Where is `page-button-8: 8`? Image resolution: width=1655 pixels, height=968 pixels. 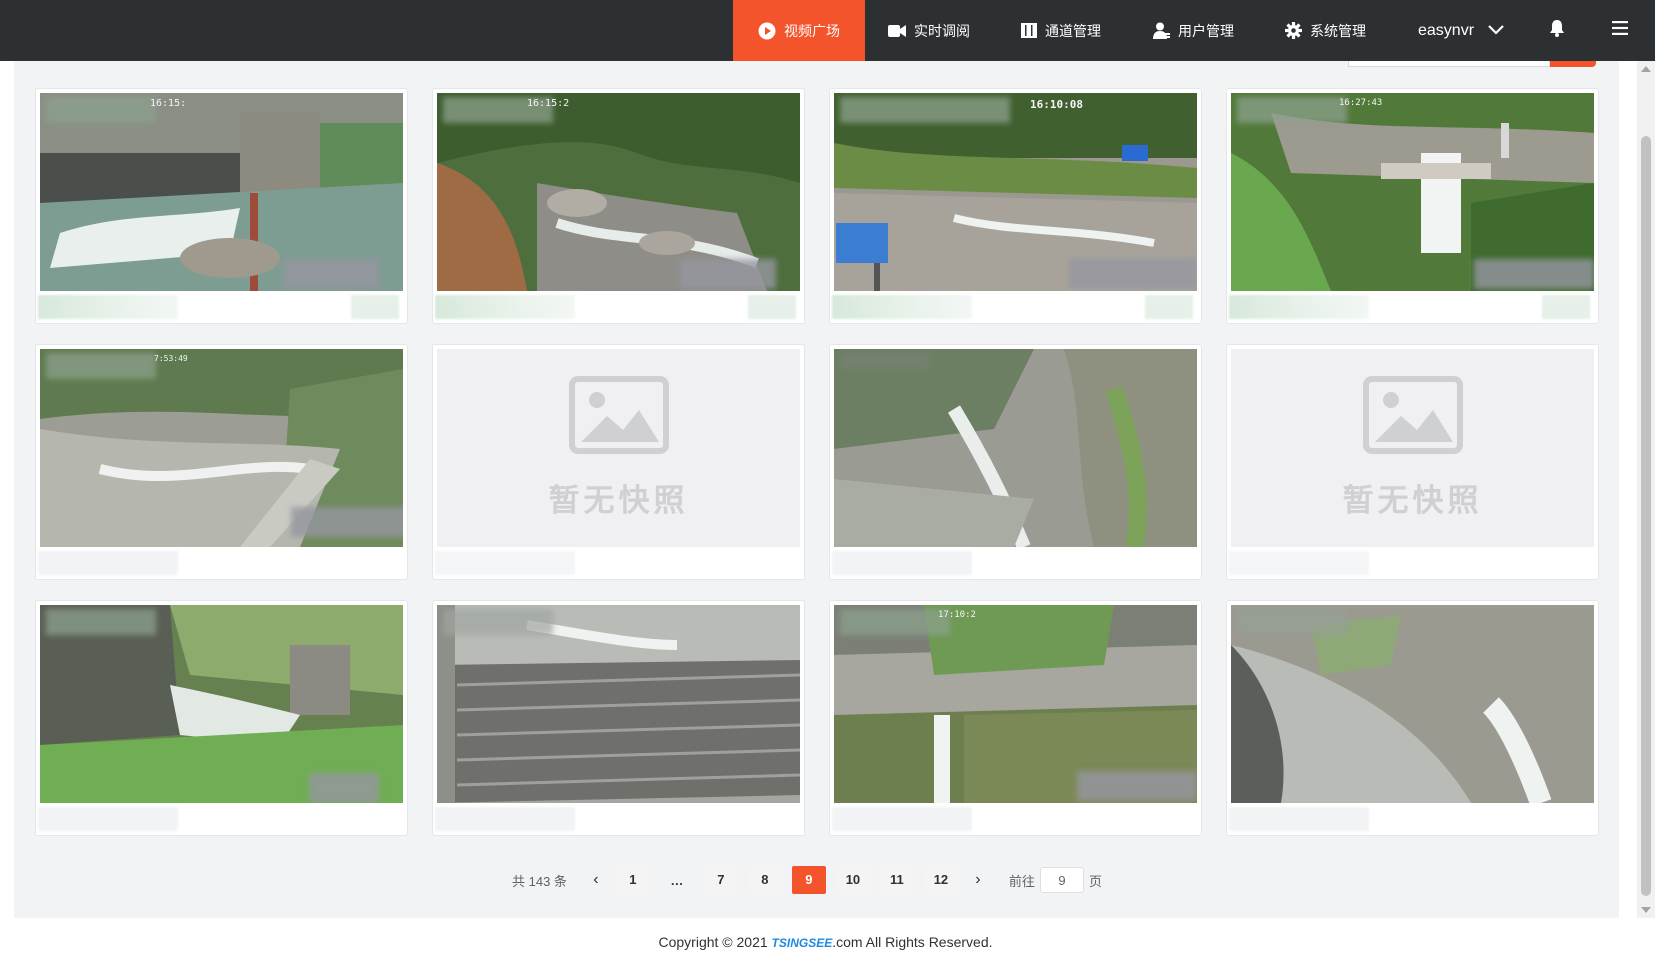
page-button-8: 8 is located at coordinates (764, 880).